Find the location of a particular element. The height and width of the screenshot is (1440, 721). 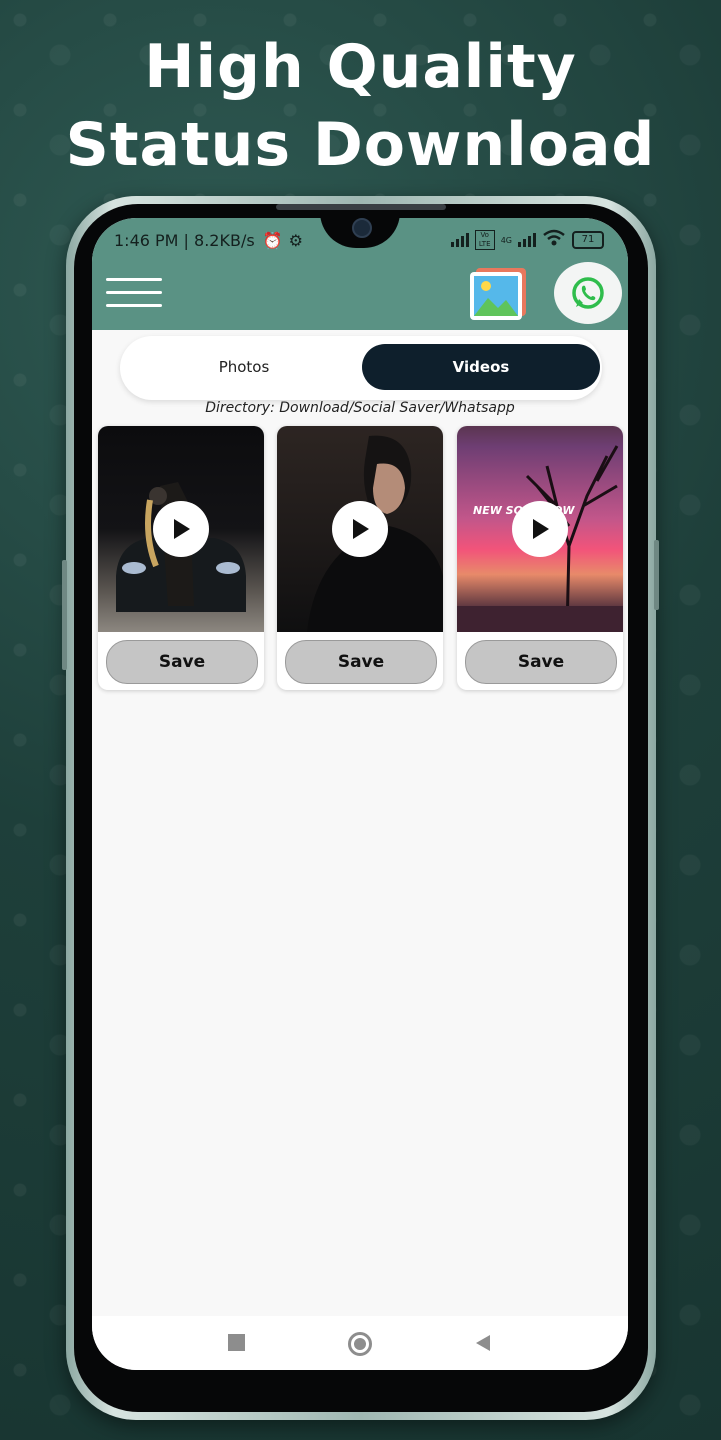

status-icons: Vo LTE 4G 71 is located at coordinates (527, 240).